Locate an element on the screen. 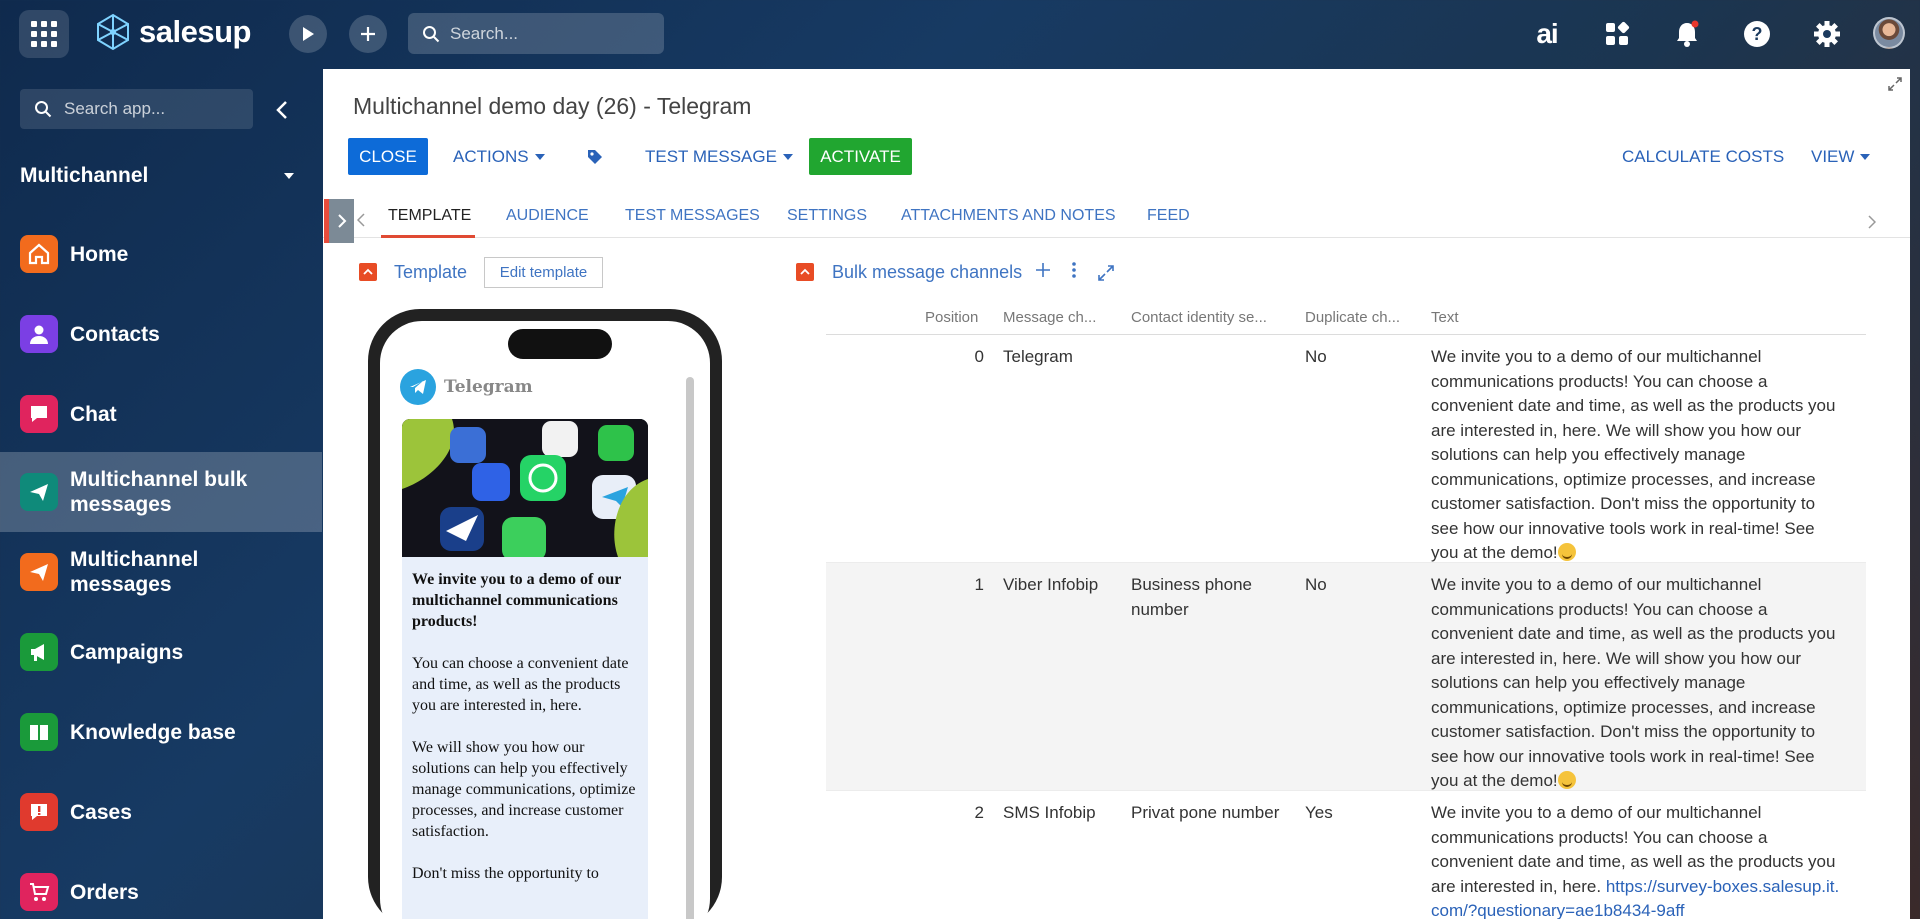  tab-audience: AUDIENCE is located at coordinates (547, 216).